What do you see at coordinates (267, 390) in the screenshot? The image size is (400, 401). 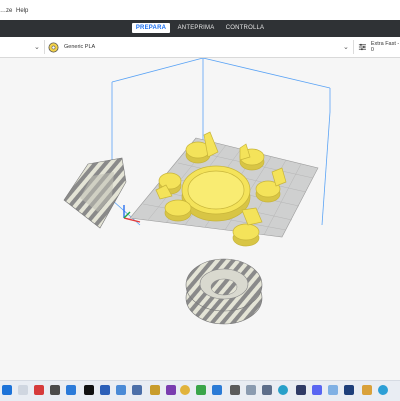 I see `app-icon` at bounding box center [267, 390].